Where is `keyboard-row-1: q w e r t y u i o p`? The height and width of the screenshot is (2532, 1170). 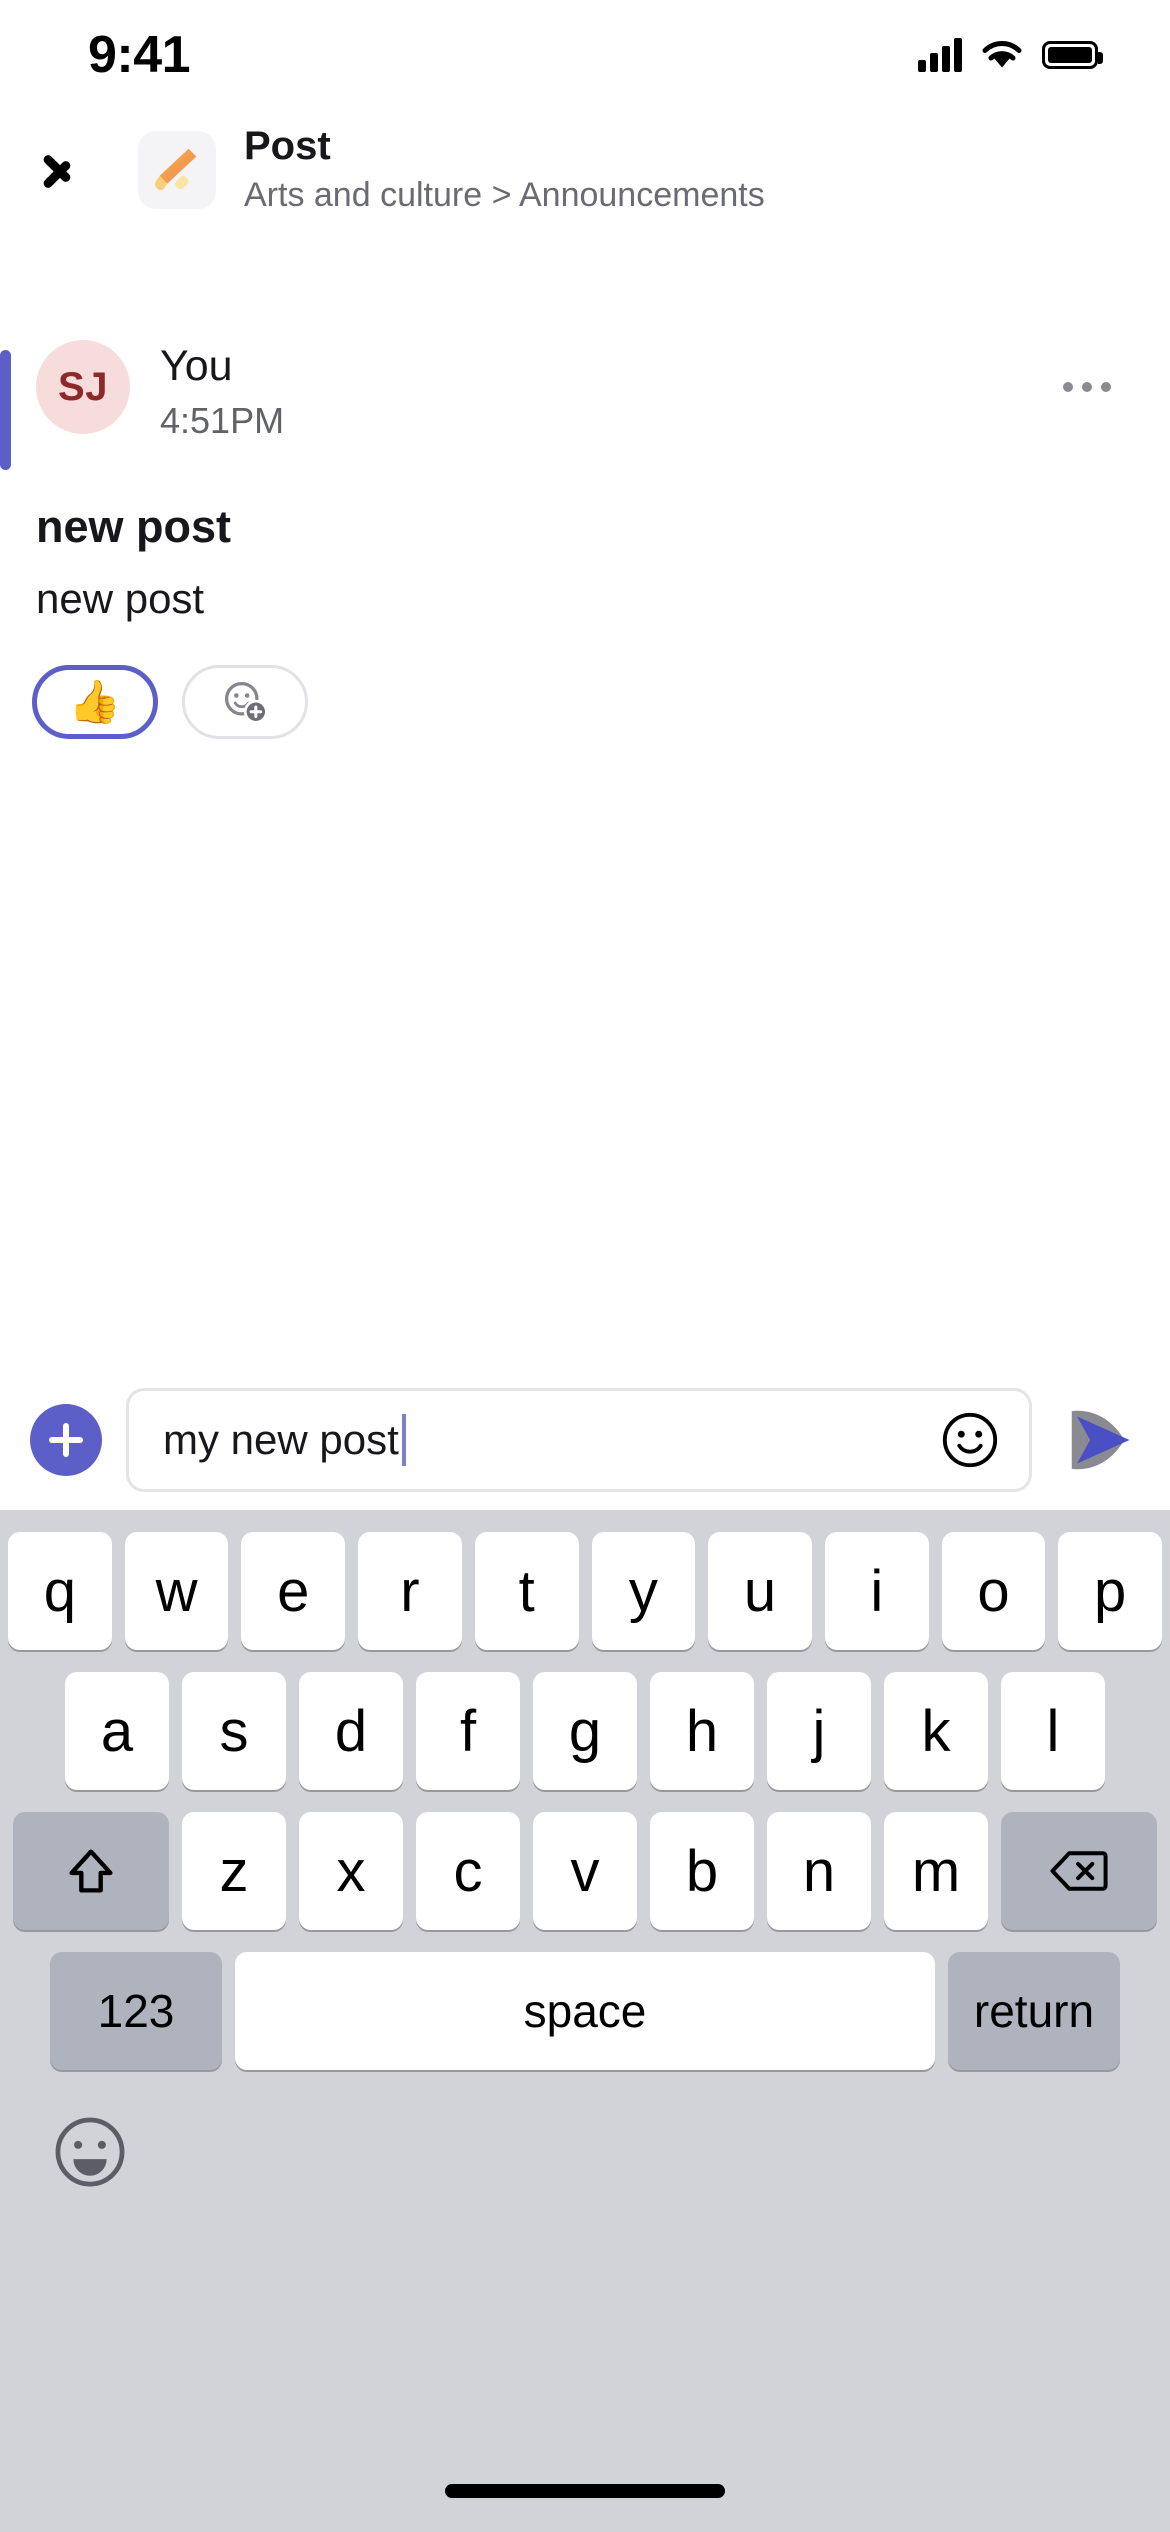
keyboard-row-1: q w e r t y u i o p is located at coordinates (585, 1591).